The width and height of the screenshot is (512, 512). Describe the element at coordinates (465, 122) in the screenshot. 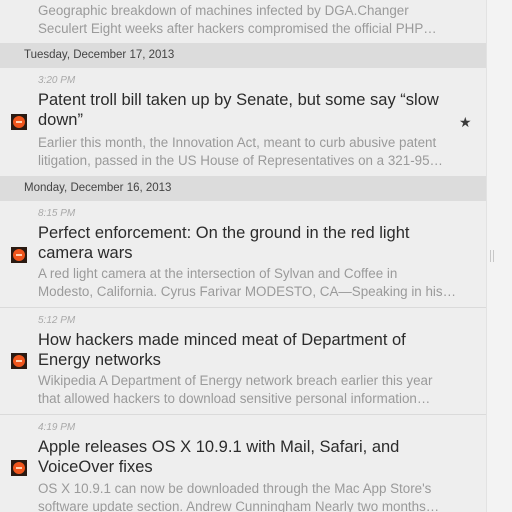

I see `star-icon: ★` at that location.